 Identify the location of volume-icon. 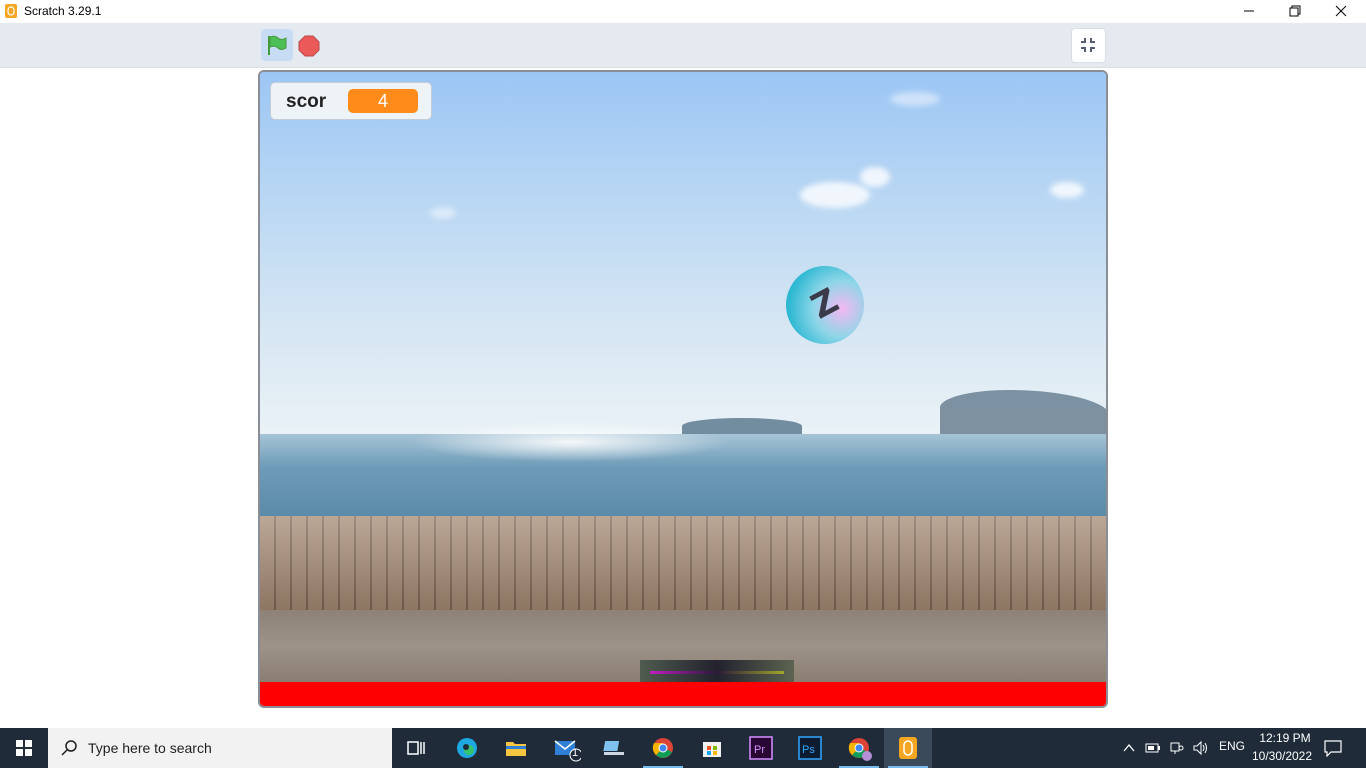
(1201, 748).